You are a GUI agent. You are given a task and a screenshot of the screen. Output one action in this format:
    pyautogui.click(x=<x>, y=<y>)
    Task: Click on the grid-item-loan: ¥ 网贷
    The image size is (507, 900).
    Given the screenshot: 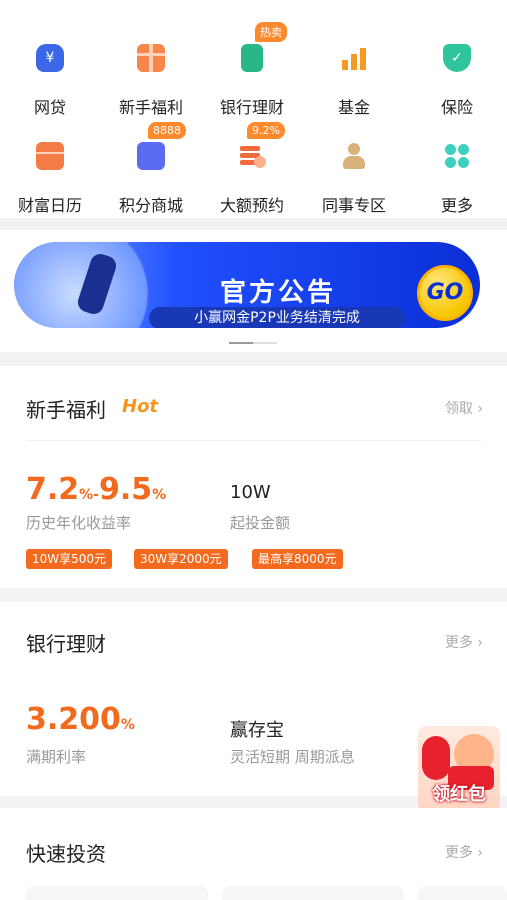 What is the action you would take?
    pyautogui.click(x=50, y=66)
    